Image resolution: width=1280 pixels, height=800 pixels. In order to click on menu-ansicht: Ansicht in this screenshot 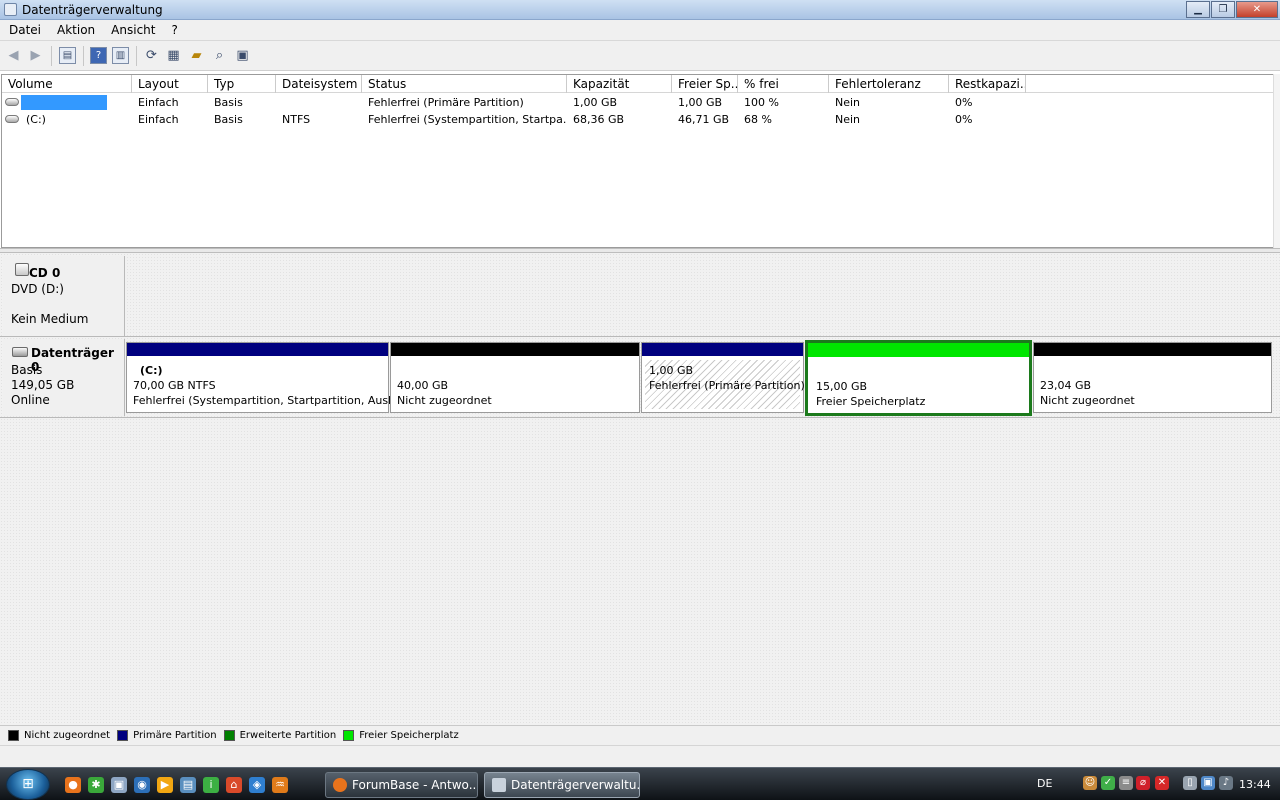, I will do `click(132, 30)`.